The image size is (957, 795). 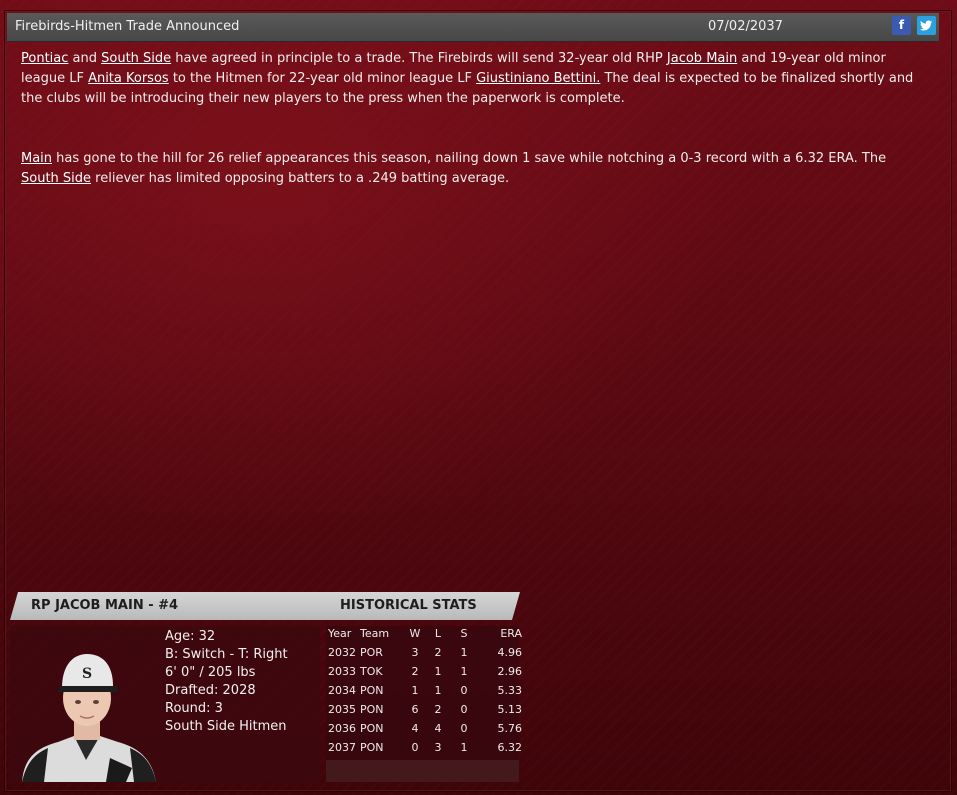 What do you see at coordinates (425, 747) in the screenshot?
I see `stats-row: 2037 PON 0 3 1 6.32` at bounding box center [425, 747].